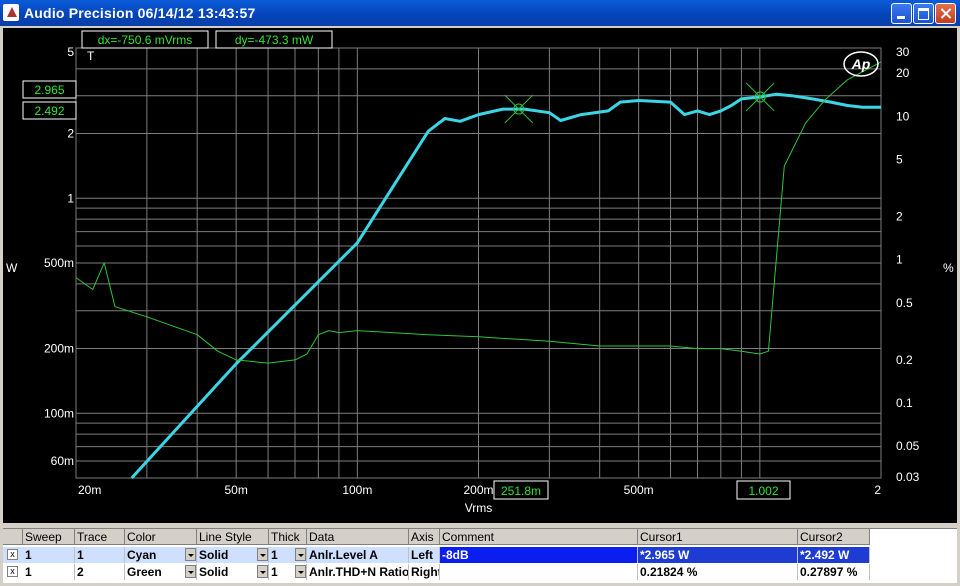 This screenshot has width=960, height=586. Describe the element at coordinates (718, 555) in the screenshot. I see `cell-cursor1: *2.965 W` at that location.